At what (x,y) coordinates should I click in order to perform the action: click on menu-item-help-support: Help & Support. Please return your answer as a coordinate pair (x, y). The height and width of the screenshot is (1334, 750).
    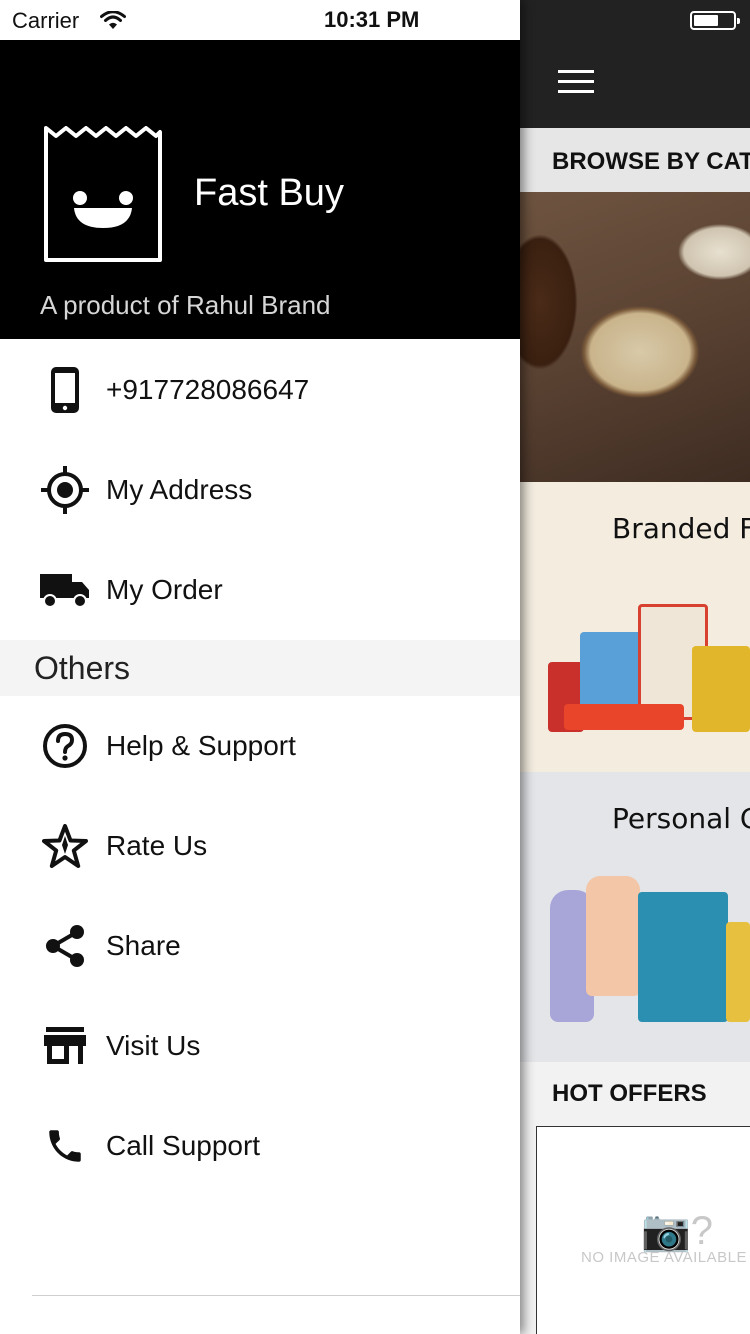
    Looking at the image, I should click on (260, 746).